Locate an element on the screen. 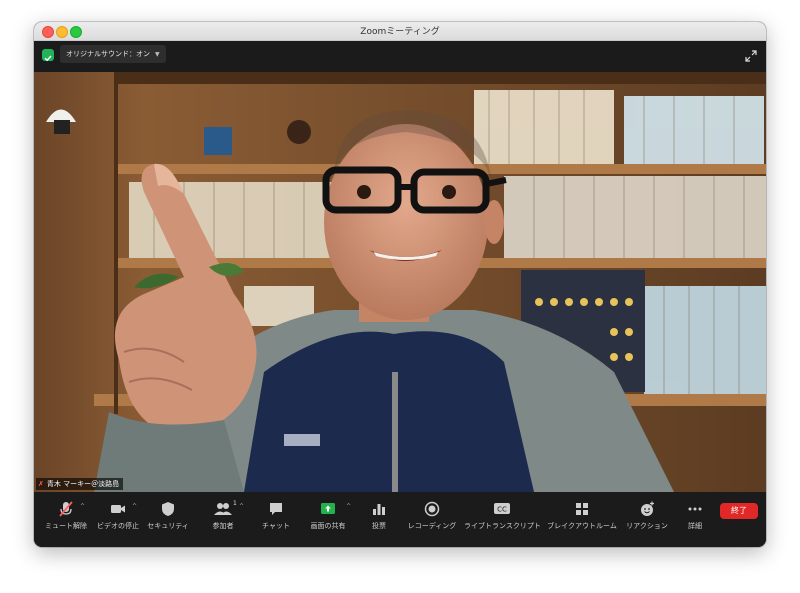  control-label: チャット is located at coordinates (276, 526).